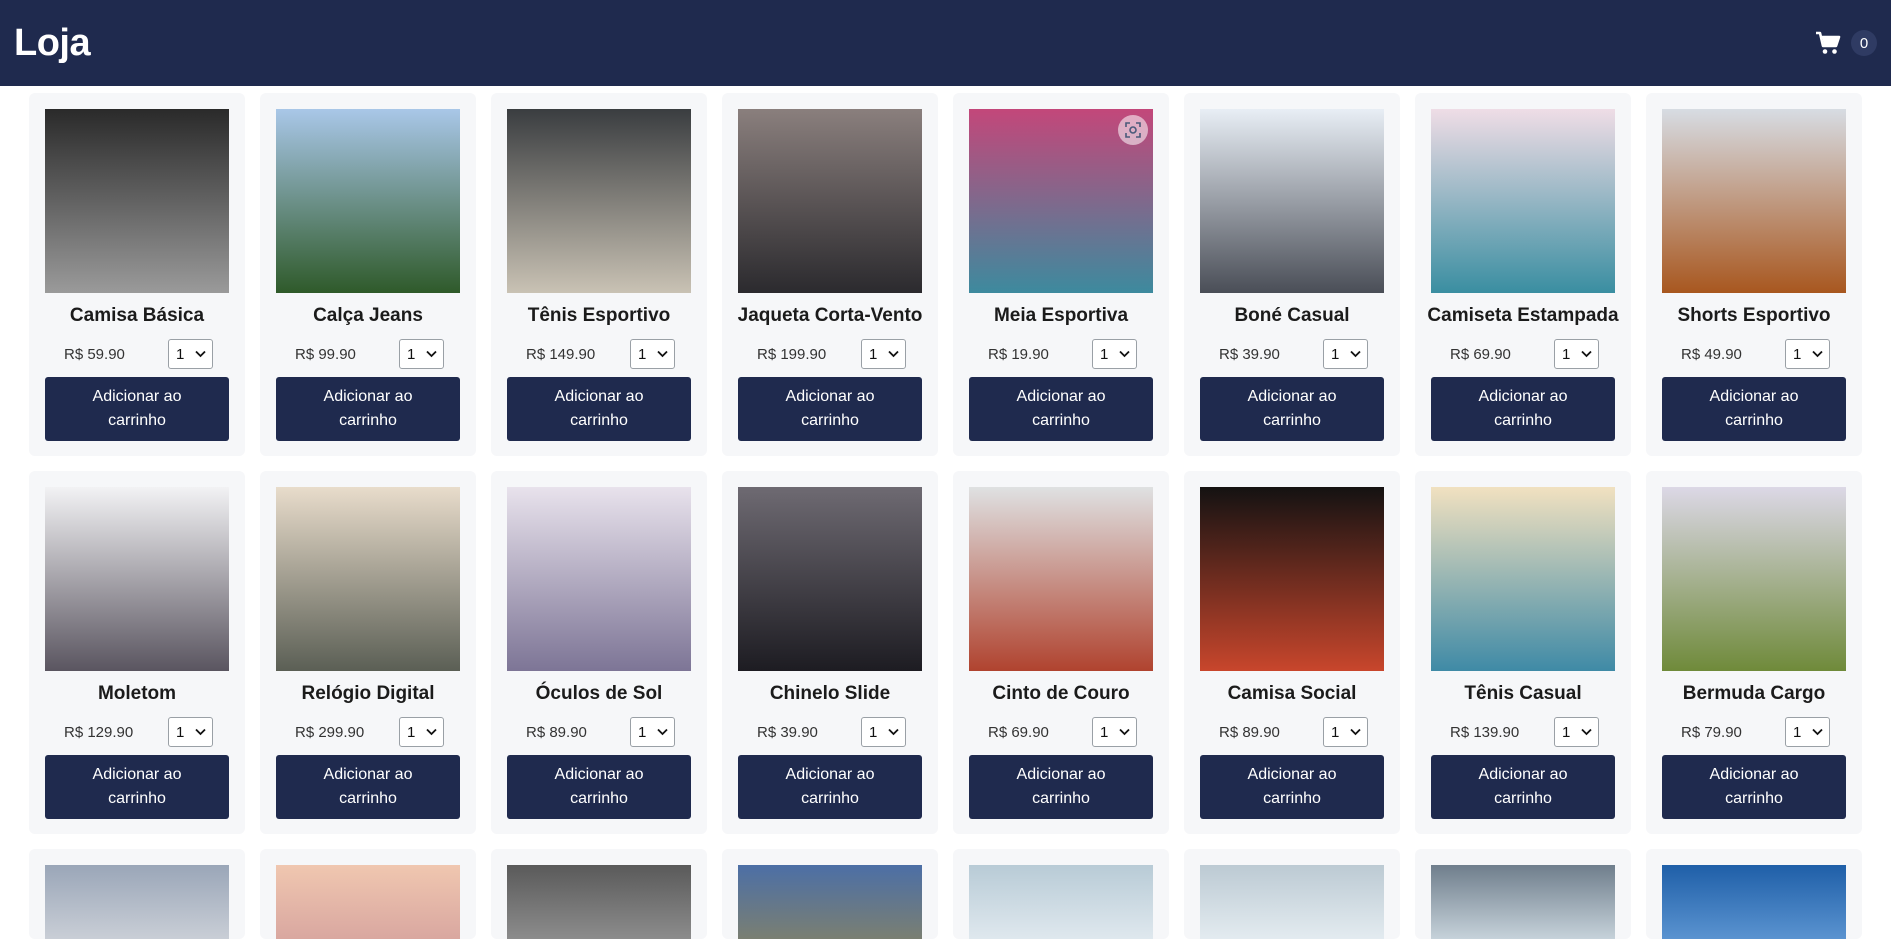 This screenshot has height=939, width=1891. Describe the element at coordinates (137, 579) in the screenshot. I see `product-image: misty-peak` at that location.